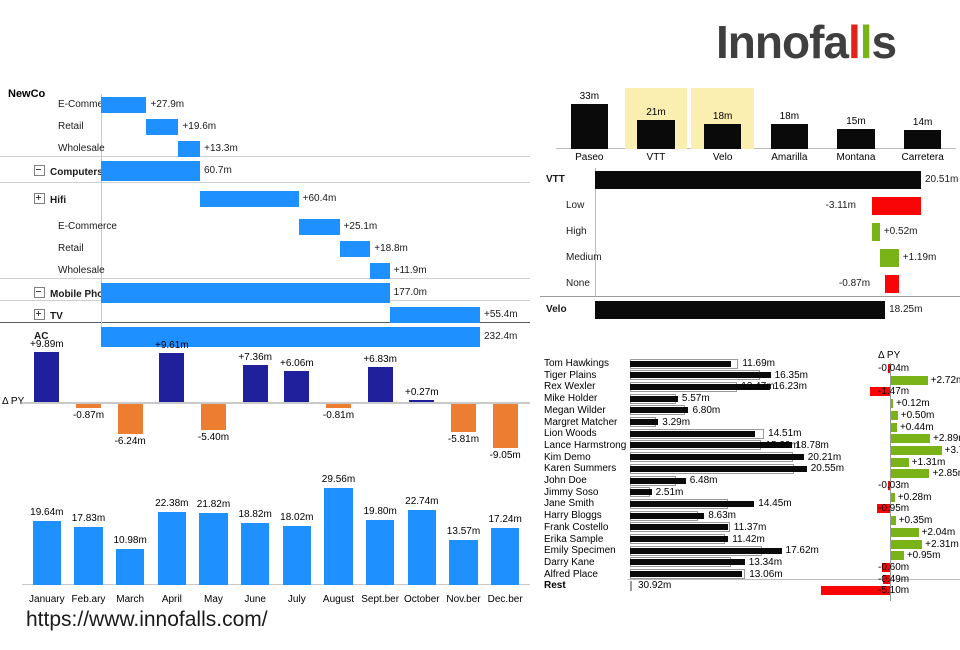 The width and height of the screenshot is (960, 650). I want to click on column-bar, so click(589, 126).